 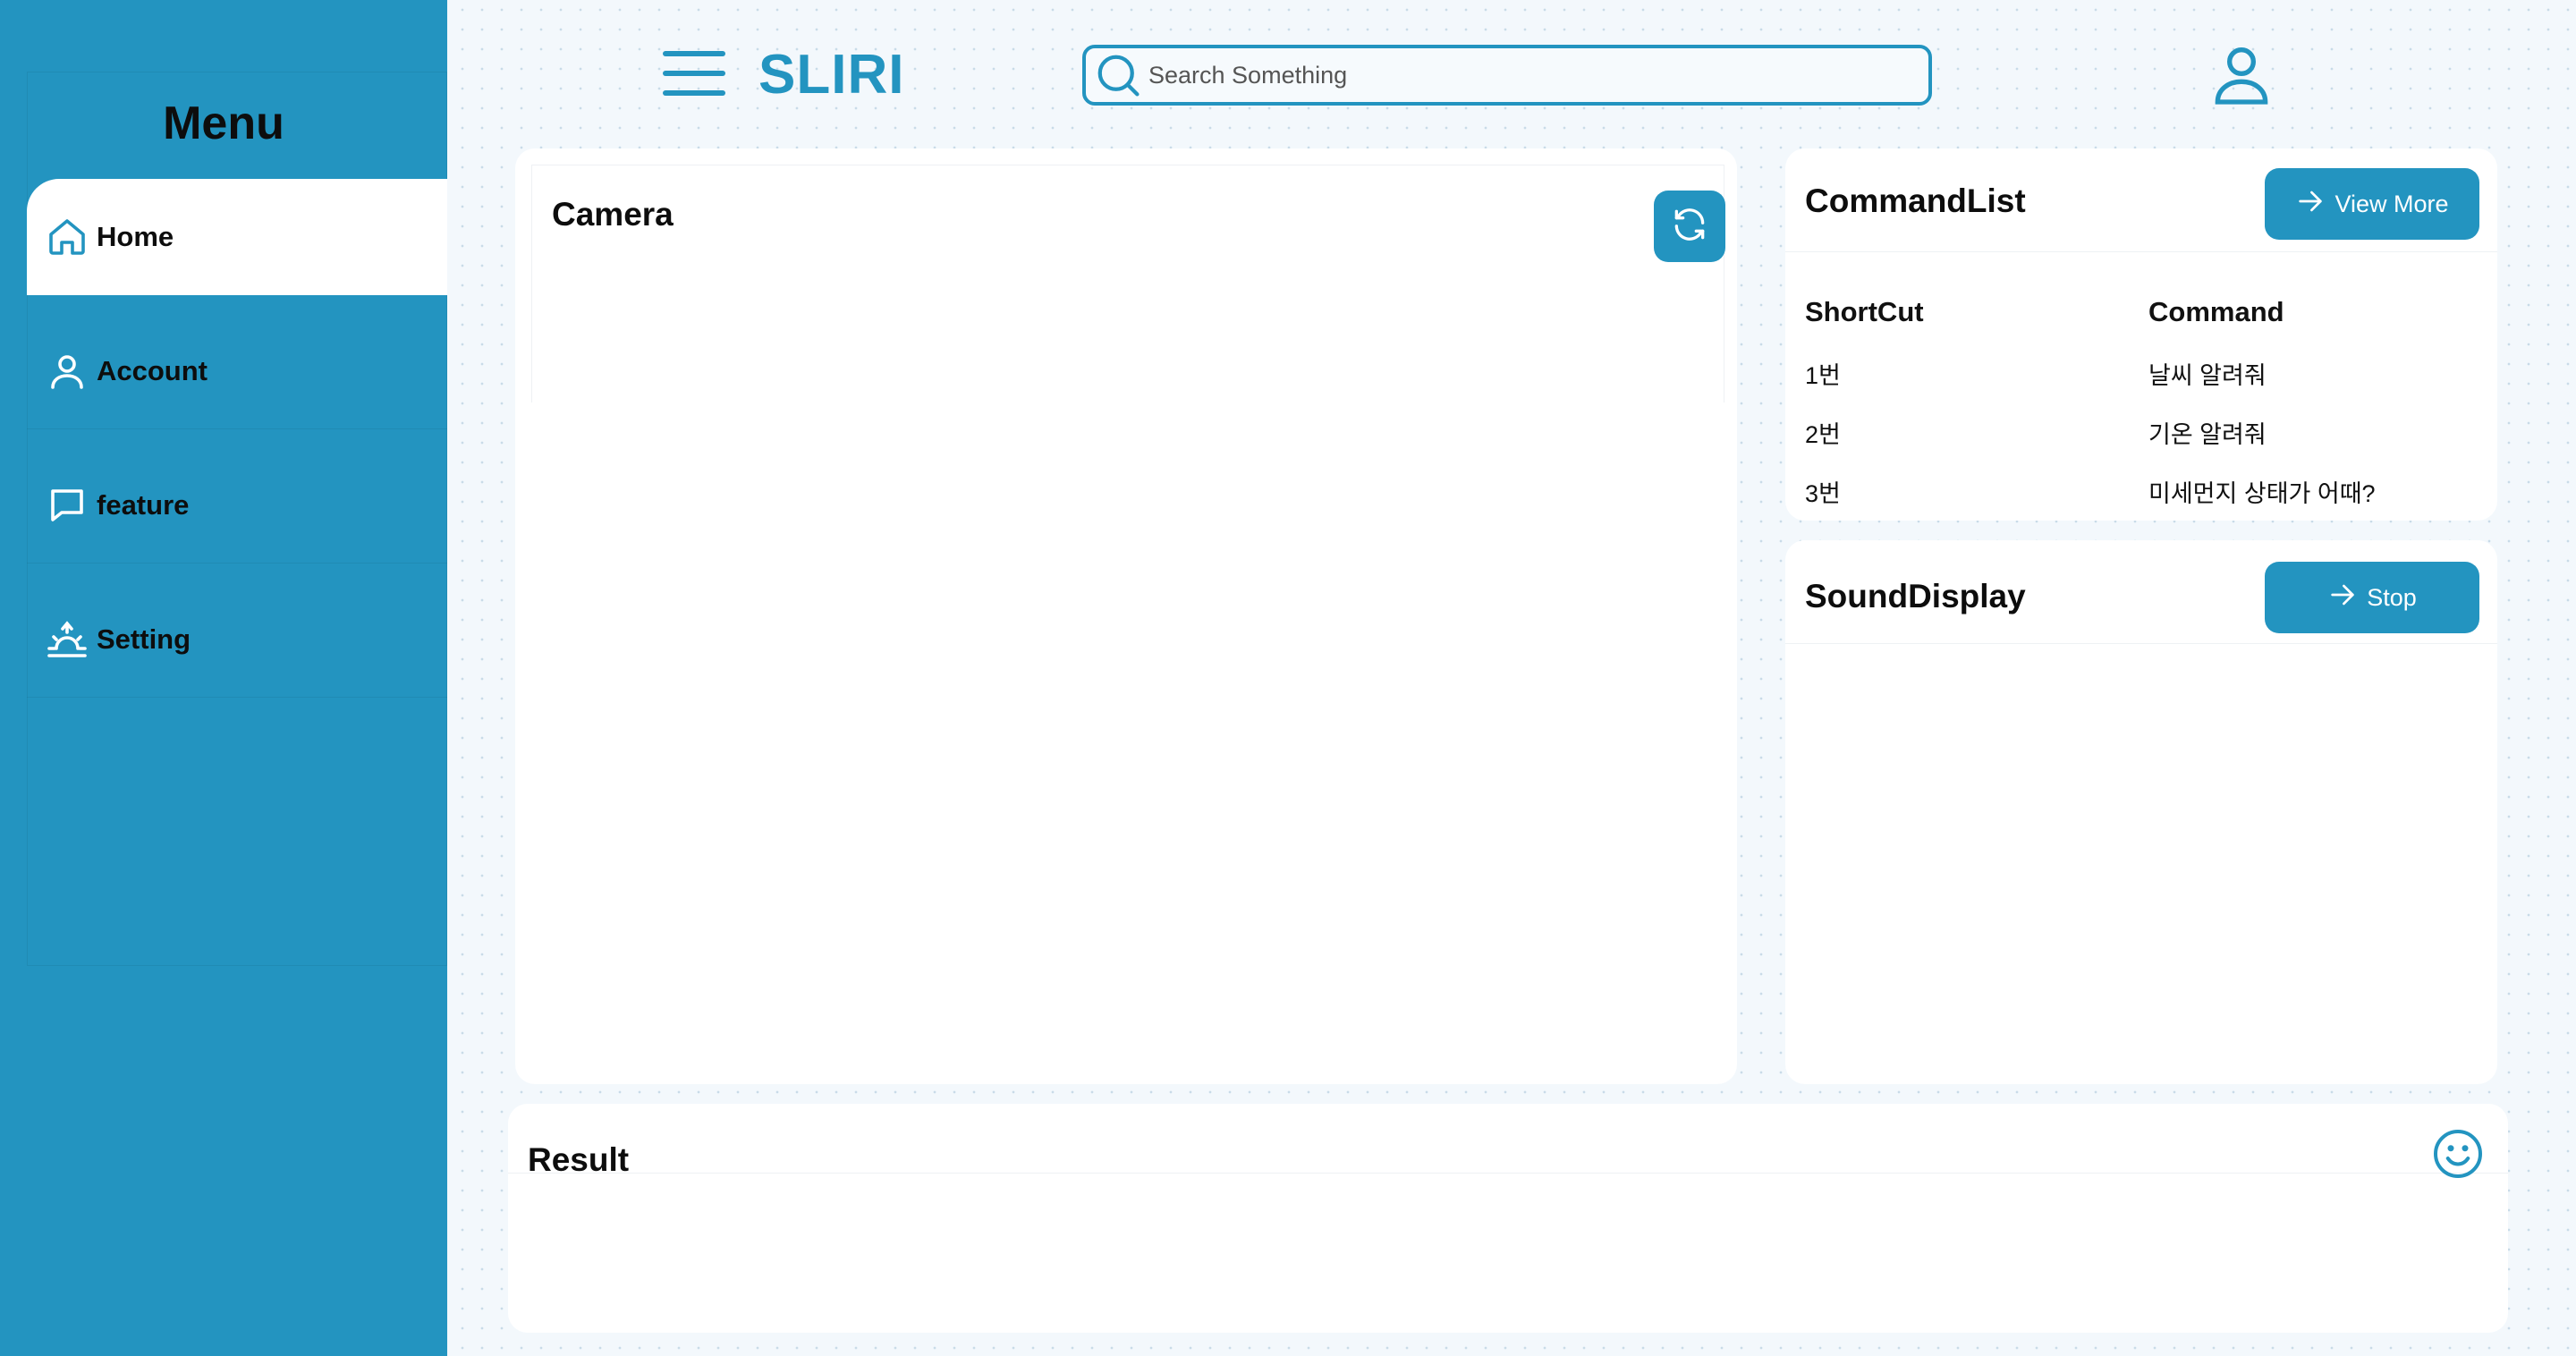 I want to click on home-icon, so click(x=67, y=237).